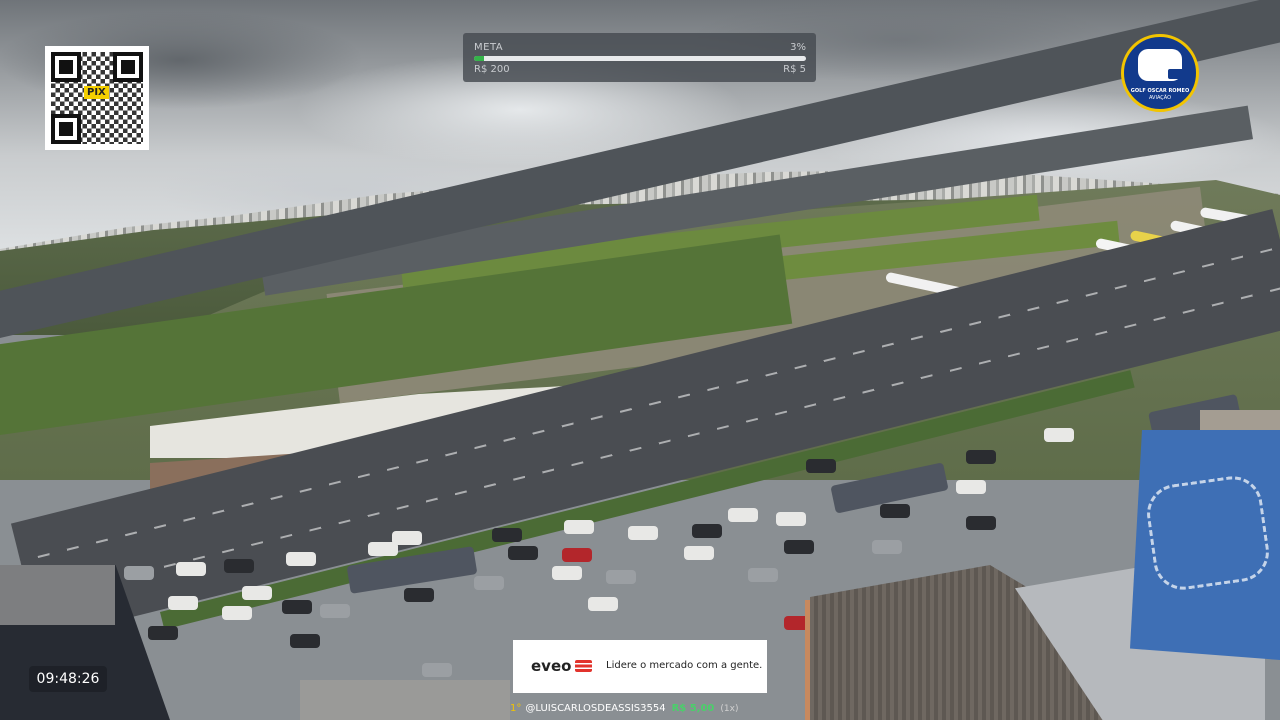 The image size is (1280, 720). What do you see at coordinates (96, 92) in the screenshot?
I see `pix-label: PIX` at bounding box center [96, 92].